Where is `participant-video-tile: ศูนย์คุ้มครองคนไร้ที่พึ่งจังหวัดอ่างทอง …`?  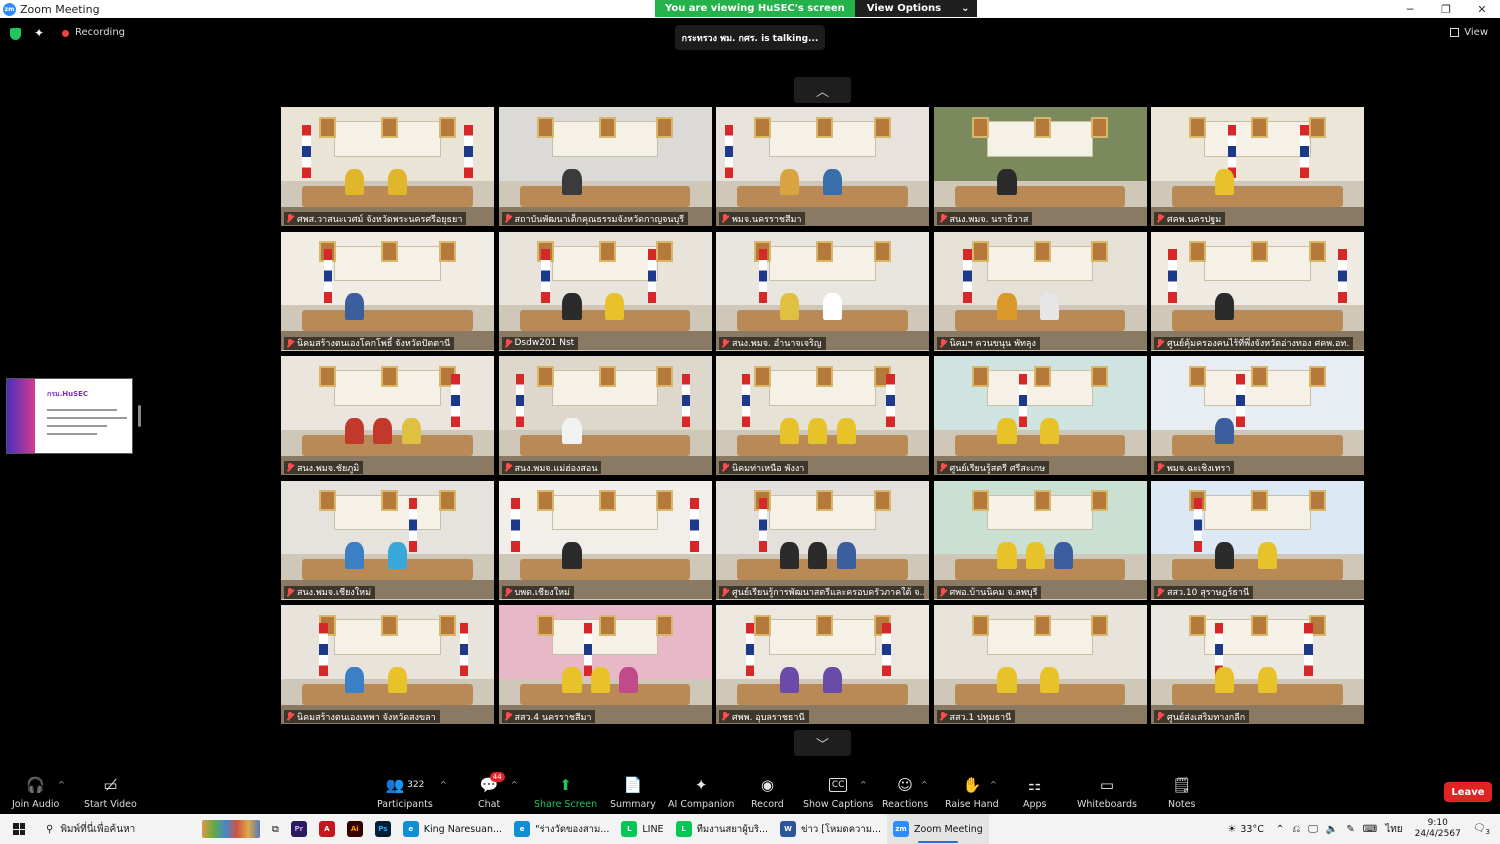 participant-video-tile: ศูนย์คุ้มครองคนไร้ที่พึ่งจังหวัดอ่างทอง … is located at coordinates (1257, 291).